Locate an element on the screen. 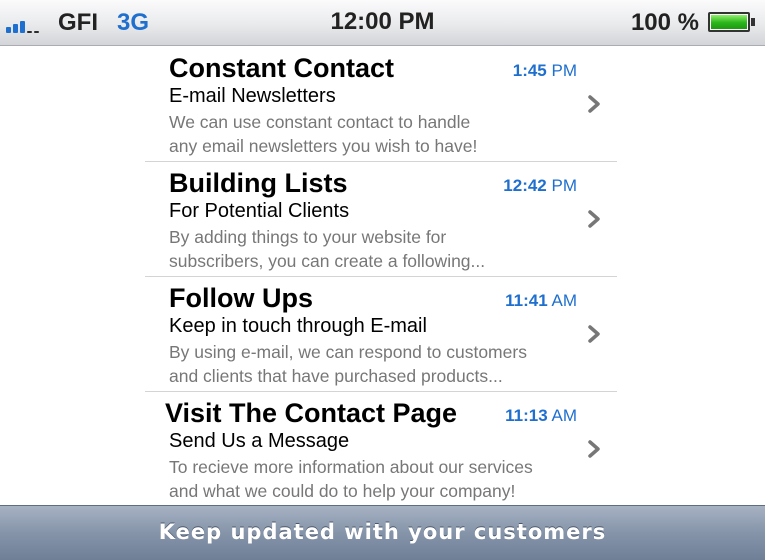 This screenshot has height=560, width=765. message-time-value: 11:41 is located at coordinates (526, 300).